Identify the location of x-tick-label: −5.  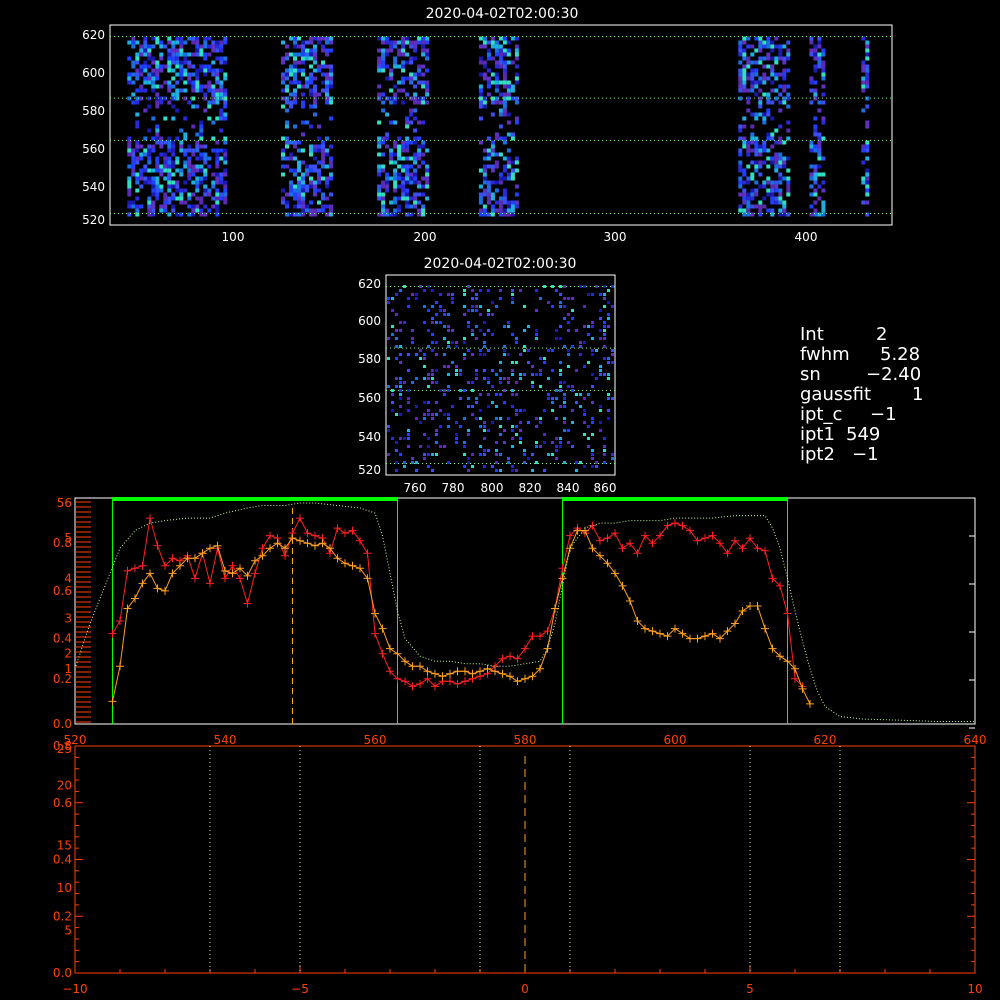
(300, 989).